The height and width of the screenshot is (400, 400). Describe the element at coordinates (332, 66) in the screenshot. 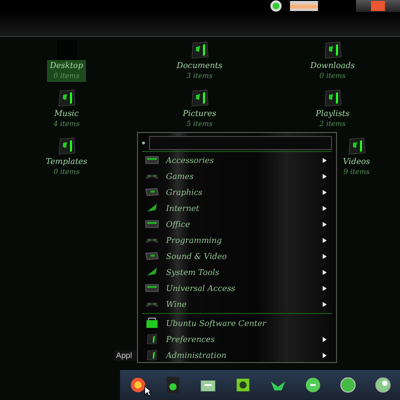

I see `folder-label: Downloads` at that location.